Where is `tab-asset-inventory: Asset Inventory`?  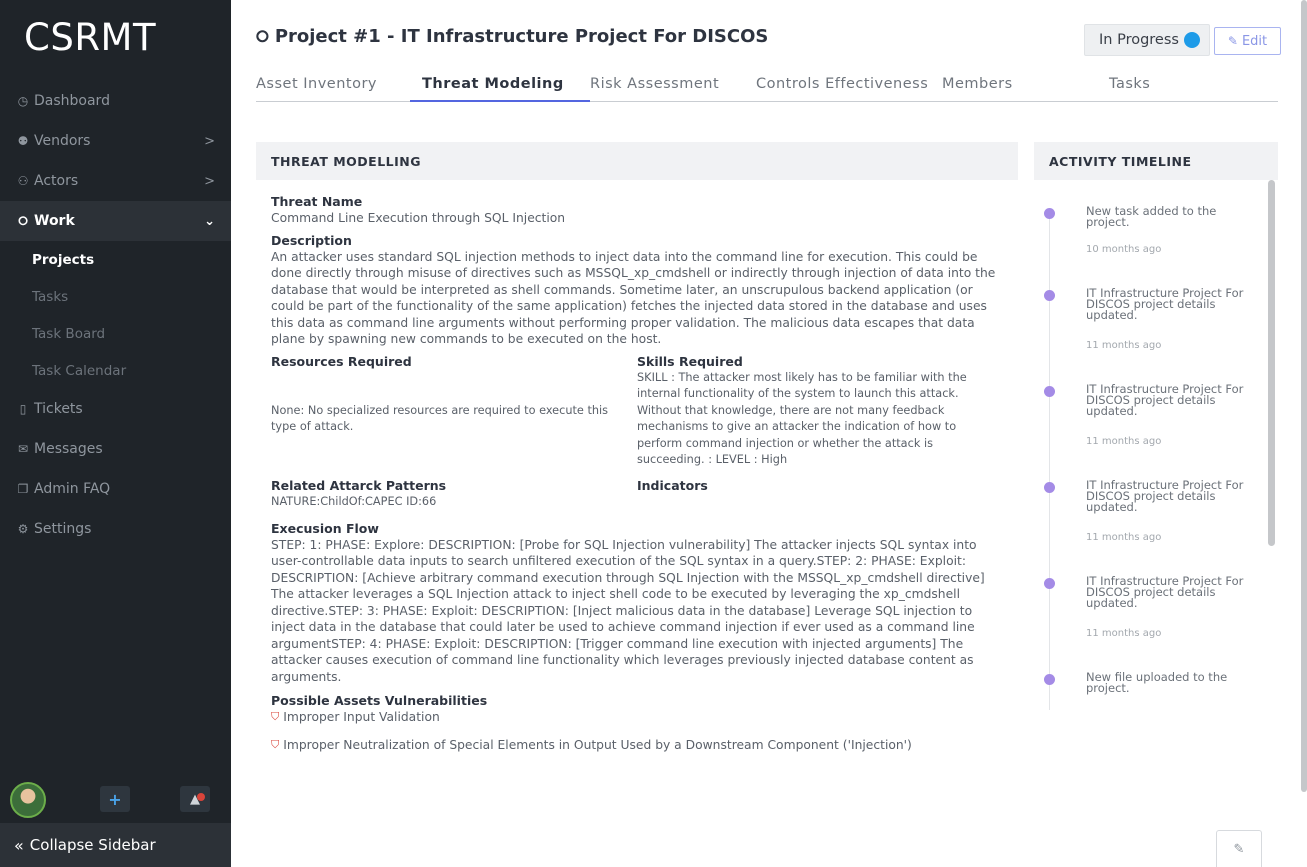 tab-asset-inventory: Asset Inventory is located at coordinates (316, 84).